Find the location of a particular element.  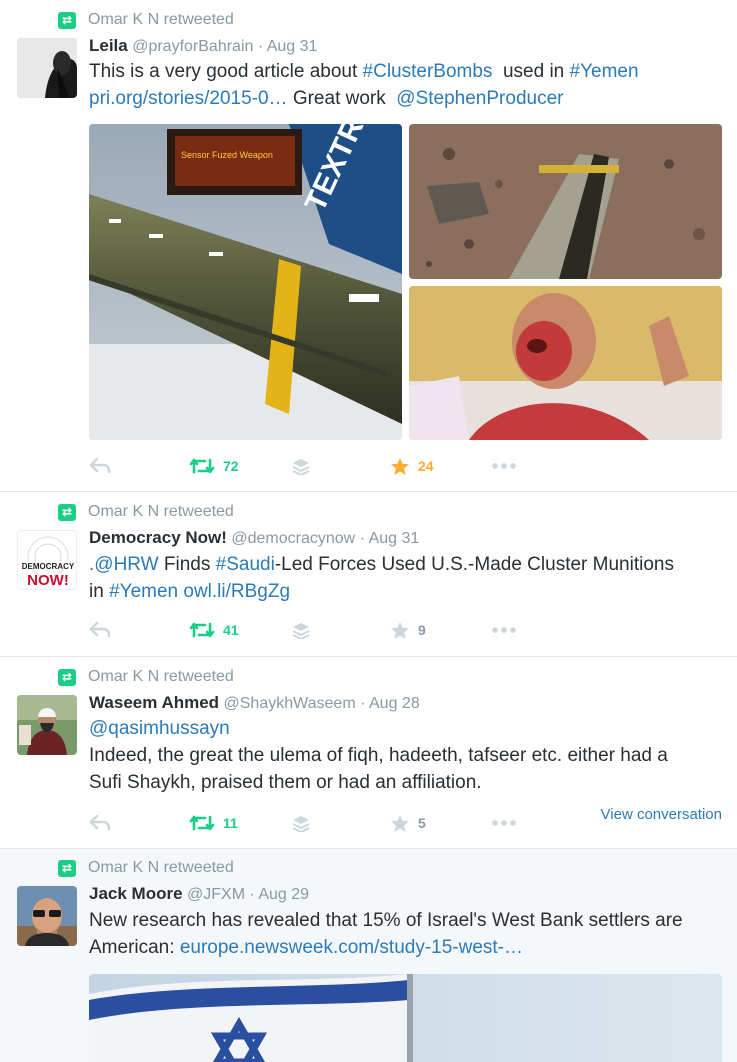

tweet-actions: 11 5 is located at coordinates (309, 823).